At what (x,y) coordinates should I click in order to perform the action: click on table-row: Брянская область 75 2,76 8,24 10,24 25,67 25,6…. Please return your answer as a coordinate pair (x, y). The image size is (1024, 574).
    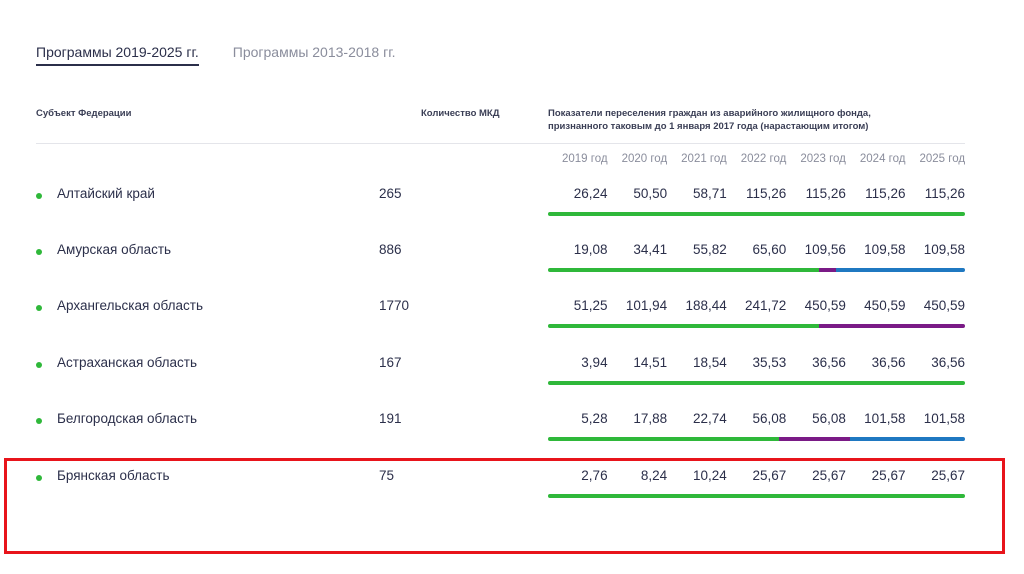
    Looking at the image, I should click on (512, 482).